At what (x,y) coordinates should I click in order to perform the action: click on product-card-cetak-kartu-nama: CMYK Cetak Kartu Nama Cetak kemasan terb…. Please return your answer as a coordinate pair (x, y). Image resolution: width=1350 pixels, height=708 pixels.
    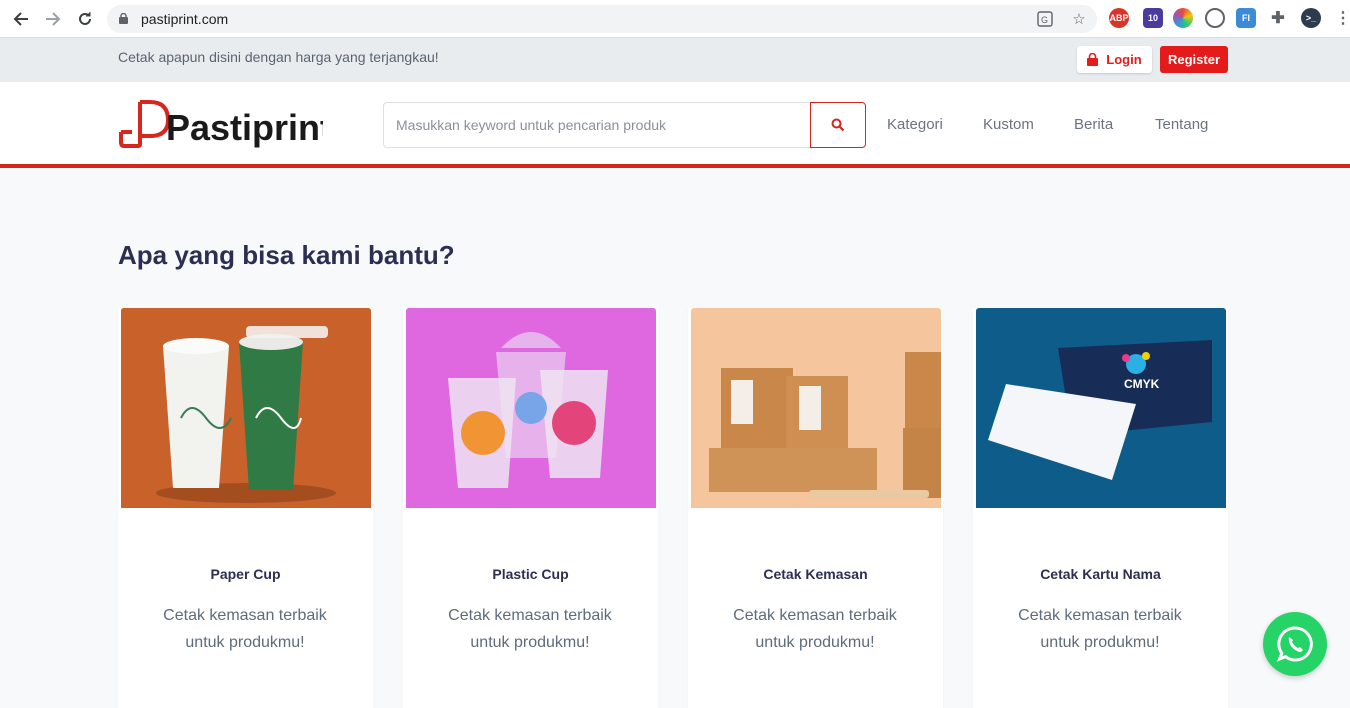
    Looking at the image, I should click on (1100, 508).